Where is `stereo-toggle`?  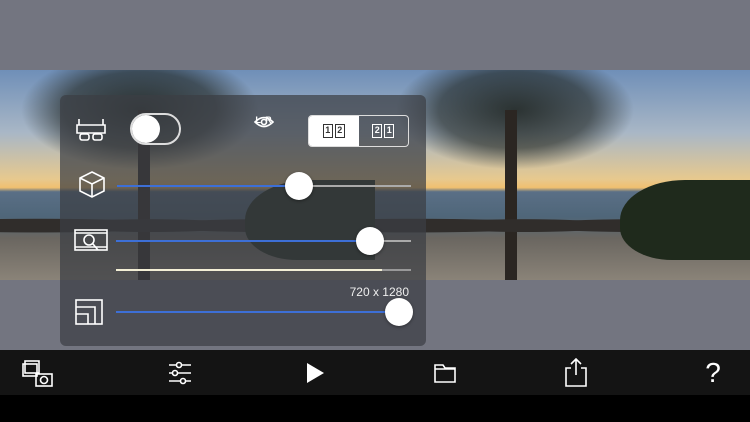 stereo-toggle is located at coordinates (155, 129).